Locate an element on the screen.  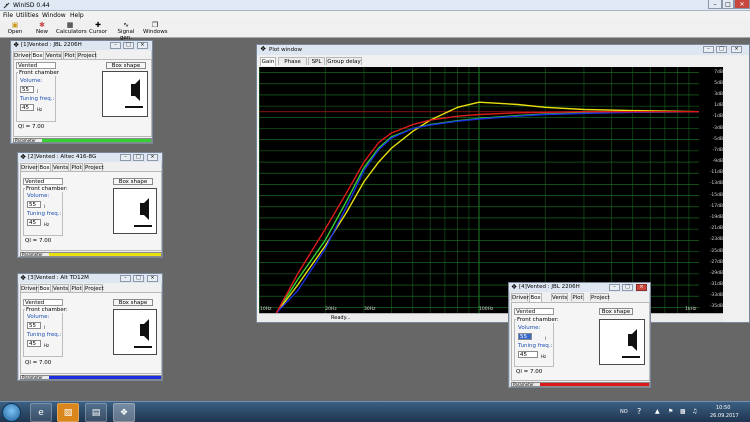
y-tick-label: -5dB is located at coordinates (717, 139).